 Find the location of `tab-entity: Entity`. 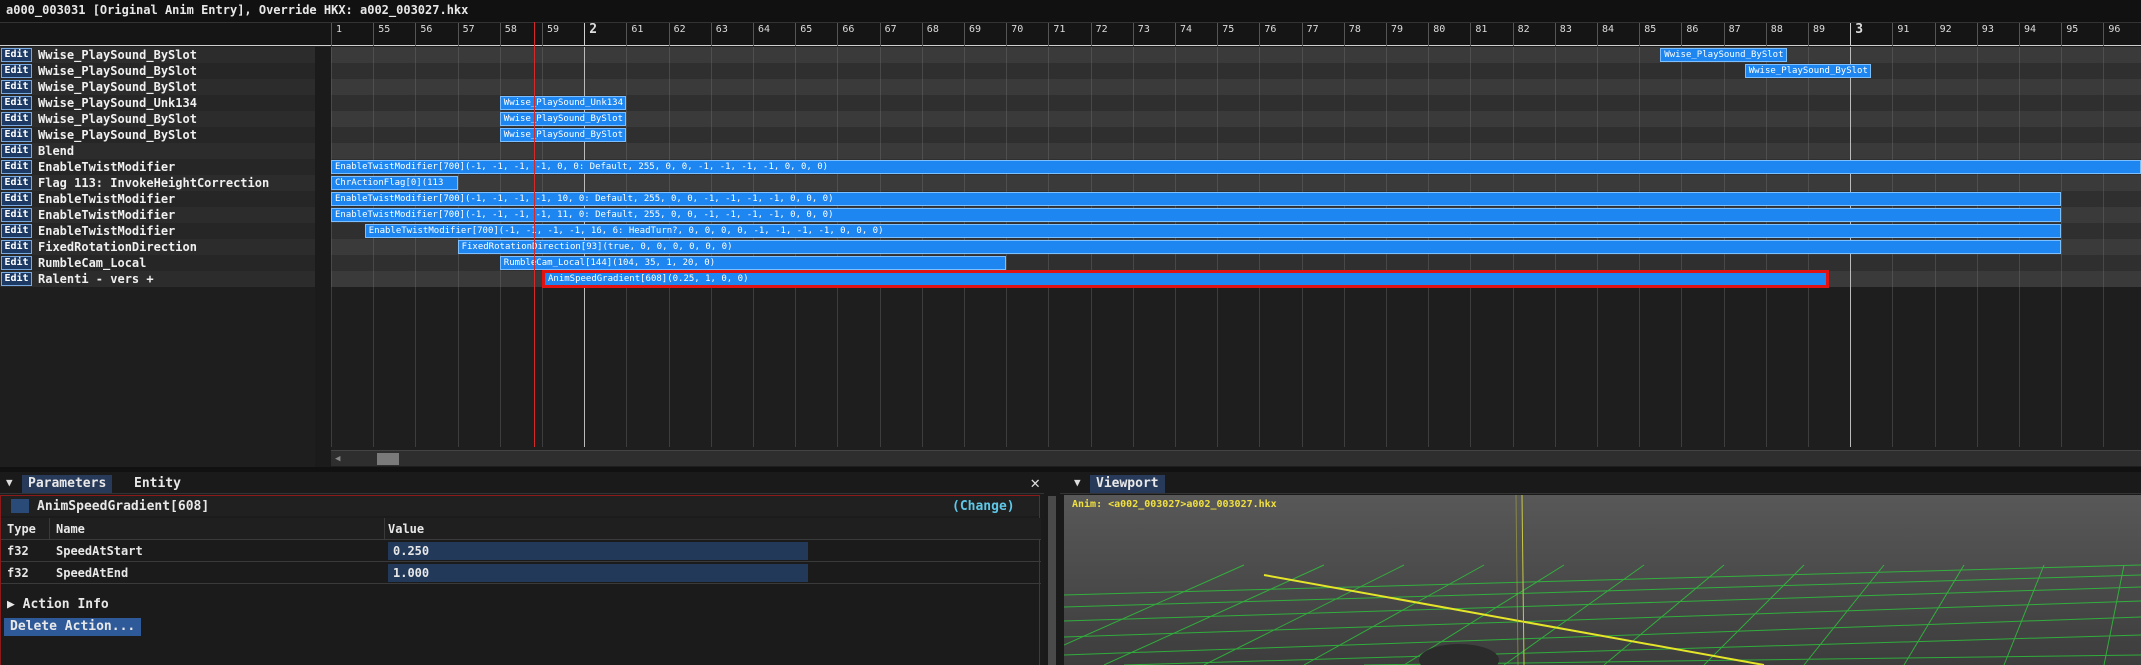

tab-entity: Entity is located at coordinates (157, 484).